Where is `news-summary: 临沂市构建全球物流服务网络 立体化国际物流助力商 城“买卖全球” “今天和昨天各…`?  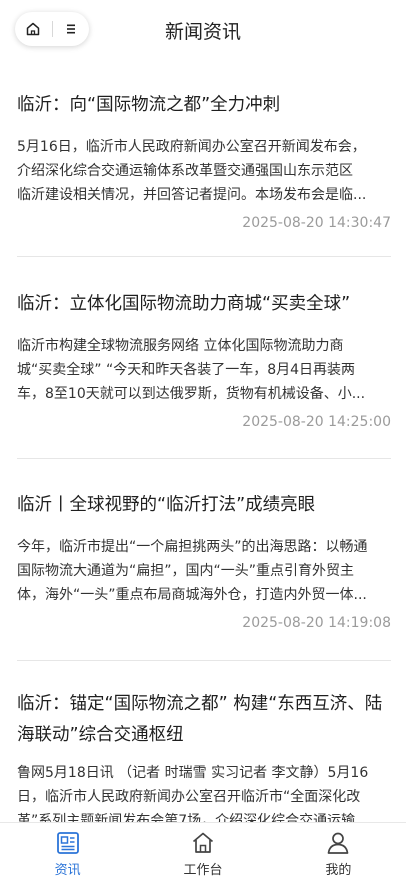 news-summary: 临沂市构建全球物流服务网络 立体化国际物流助力商 城“买卖全球” “今天和昨天各… is located at coordinates (204, 370).